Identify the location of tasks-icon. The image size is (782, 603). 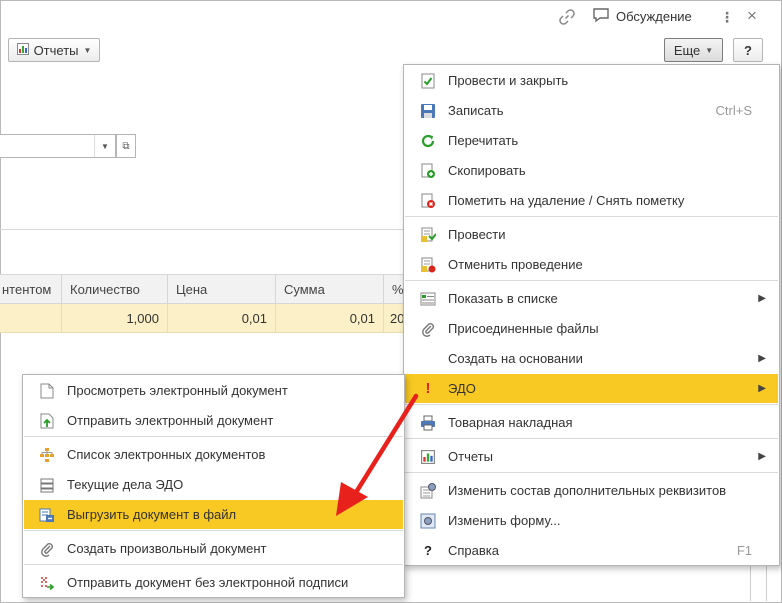
(47, 485).